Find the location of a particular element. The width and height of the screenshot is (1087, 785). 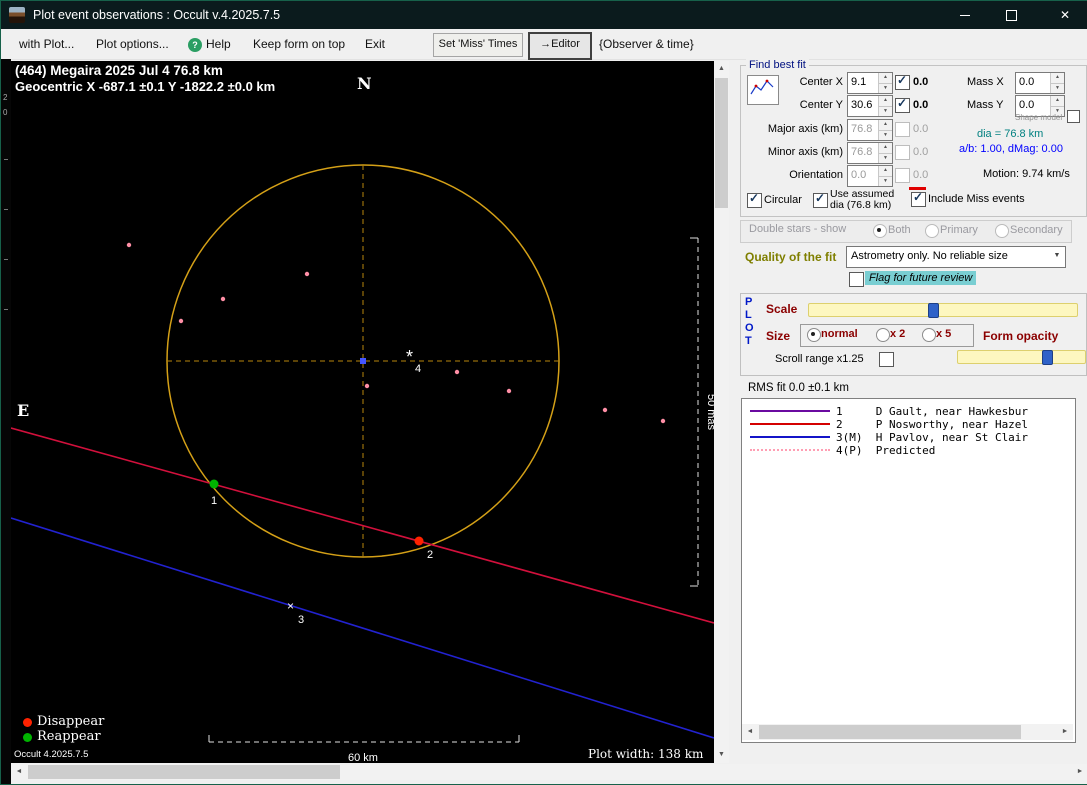

menu-exit: Exit is located at coordinates (375, 44).